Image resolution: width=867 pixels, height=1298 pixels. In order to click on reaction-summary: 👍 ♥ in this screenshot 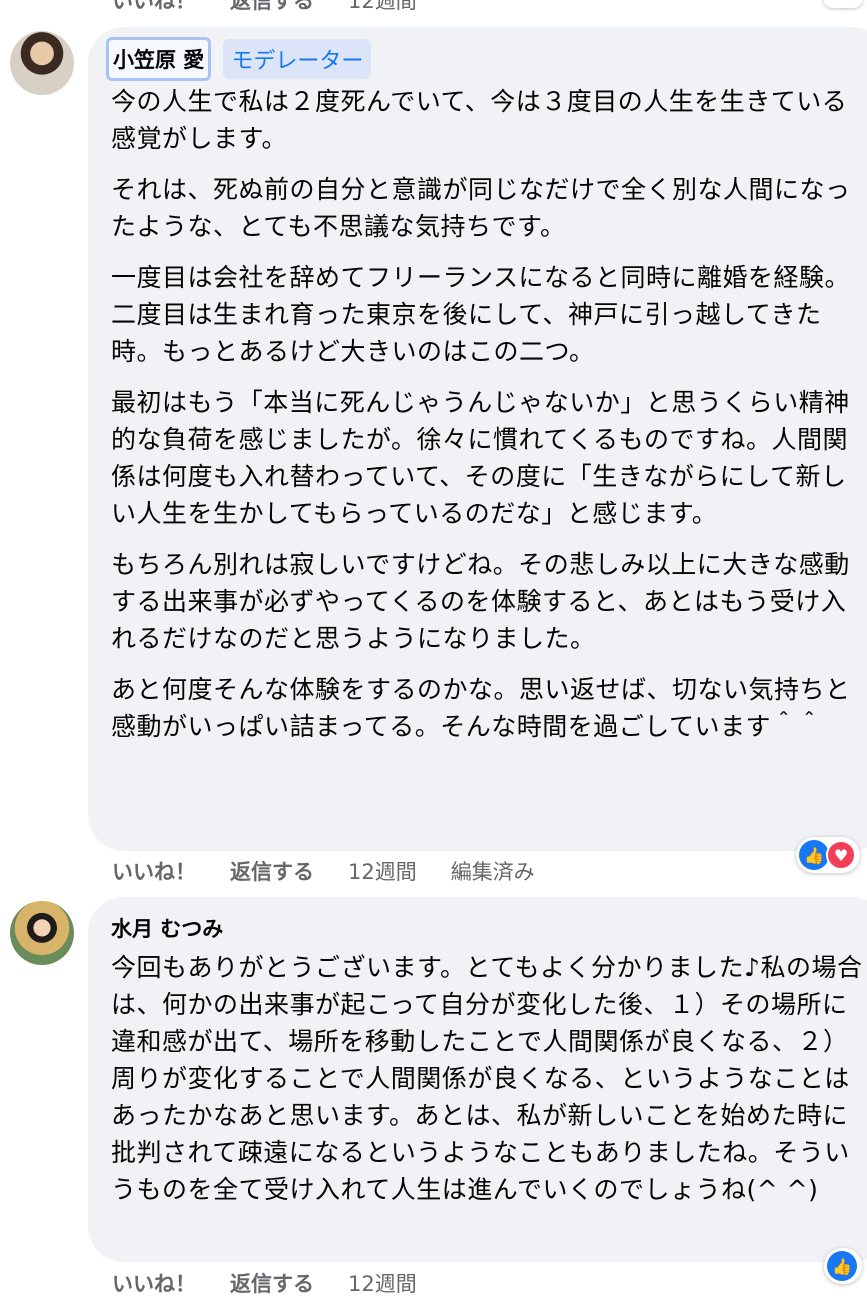, I will do `click(828, 855)`.